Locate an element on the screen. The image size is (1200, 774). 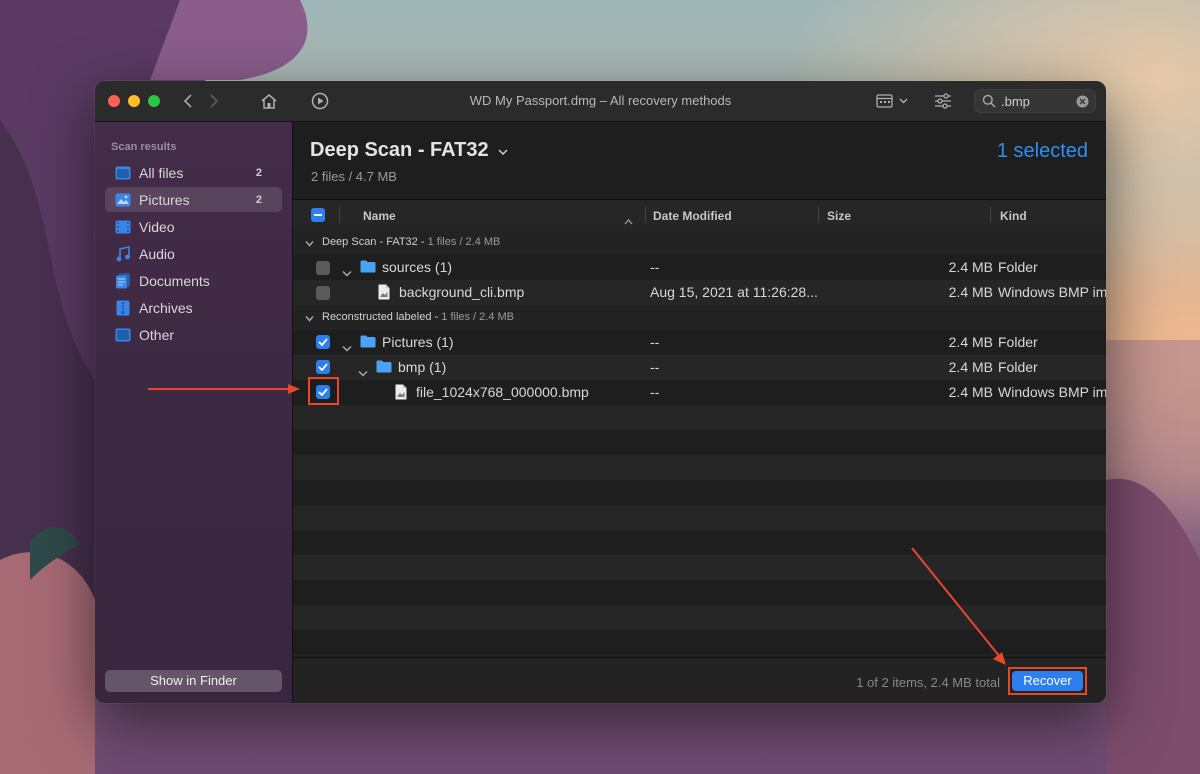
footer-bar: 1 of 2 items, 2.4 MB total Recover is located at coordinates (699, 680).